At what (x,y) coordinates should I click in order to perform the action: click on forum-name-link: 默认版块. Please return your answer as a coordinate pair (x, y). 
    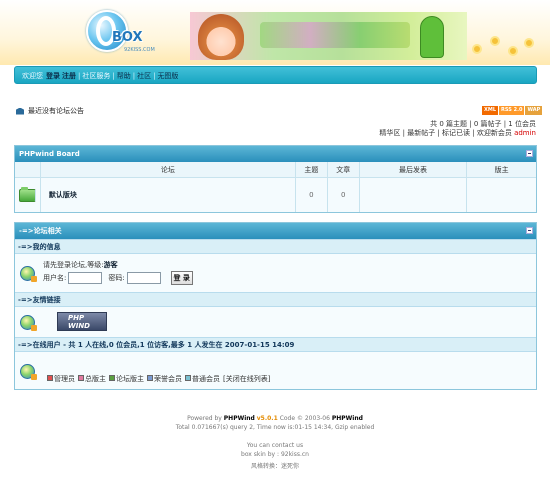
    Looking at the image, I should click on (168, 195).